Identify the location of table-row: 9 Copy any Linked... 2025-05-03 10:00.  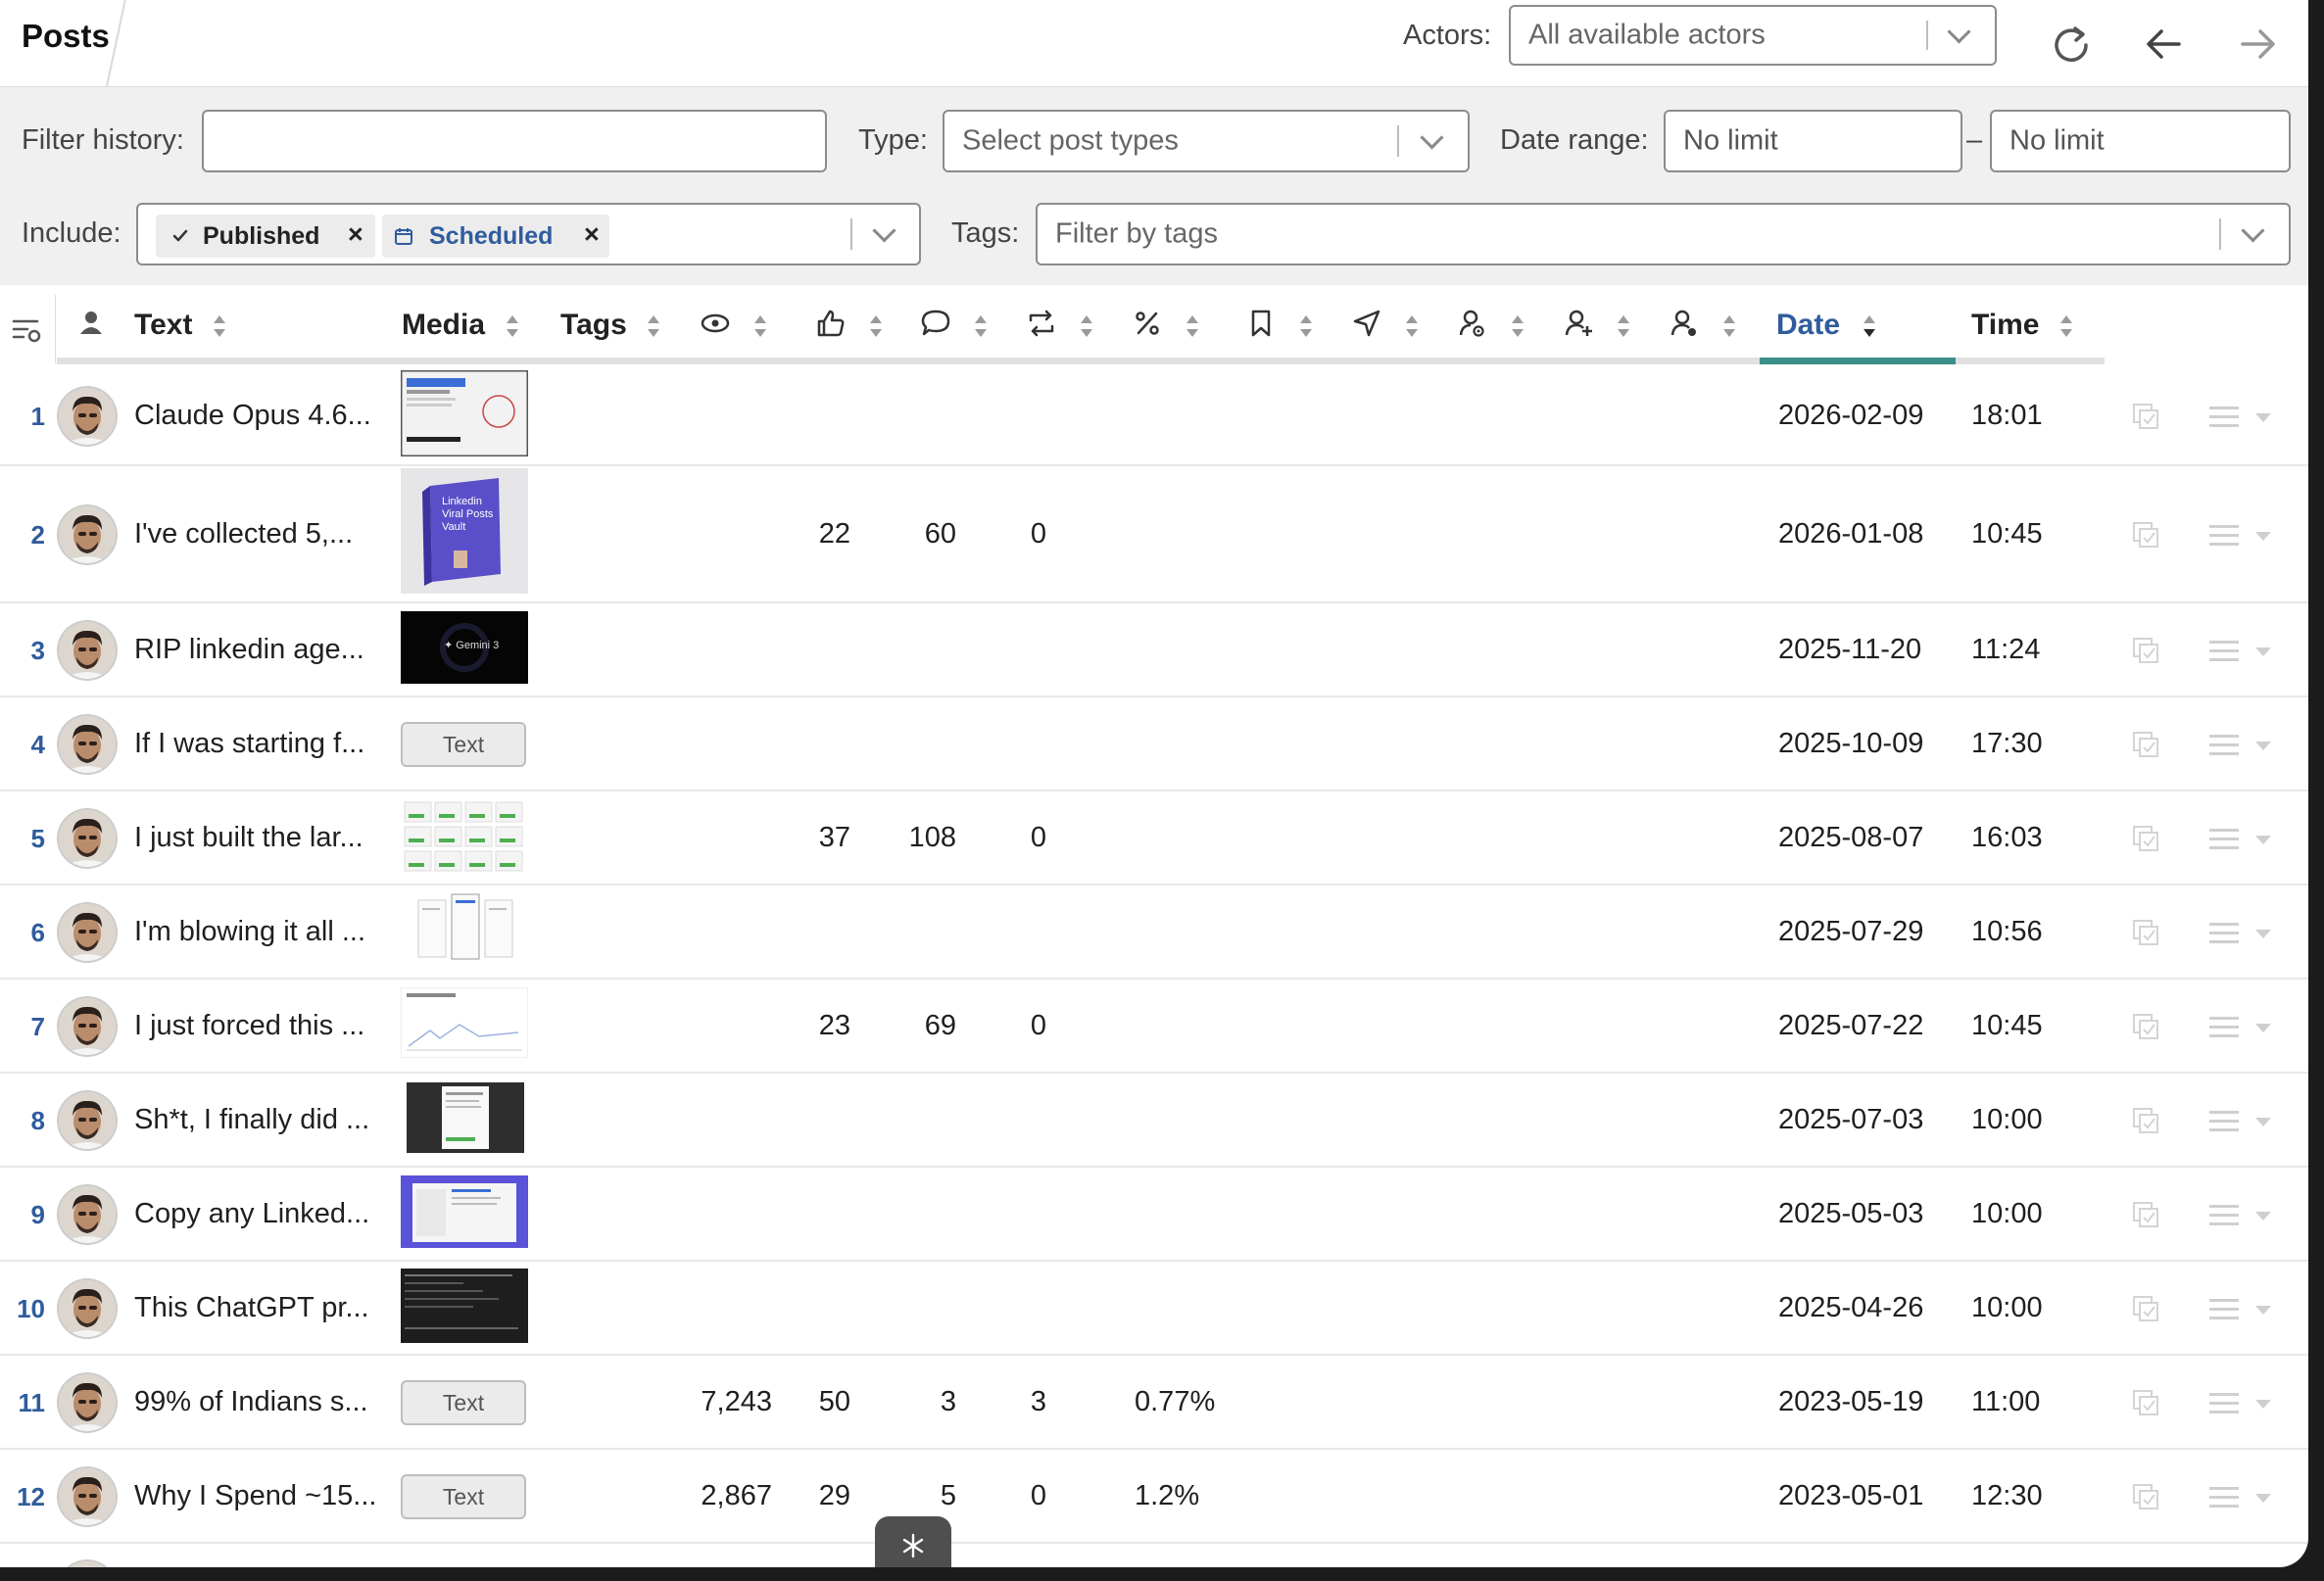
(1154, 1215).